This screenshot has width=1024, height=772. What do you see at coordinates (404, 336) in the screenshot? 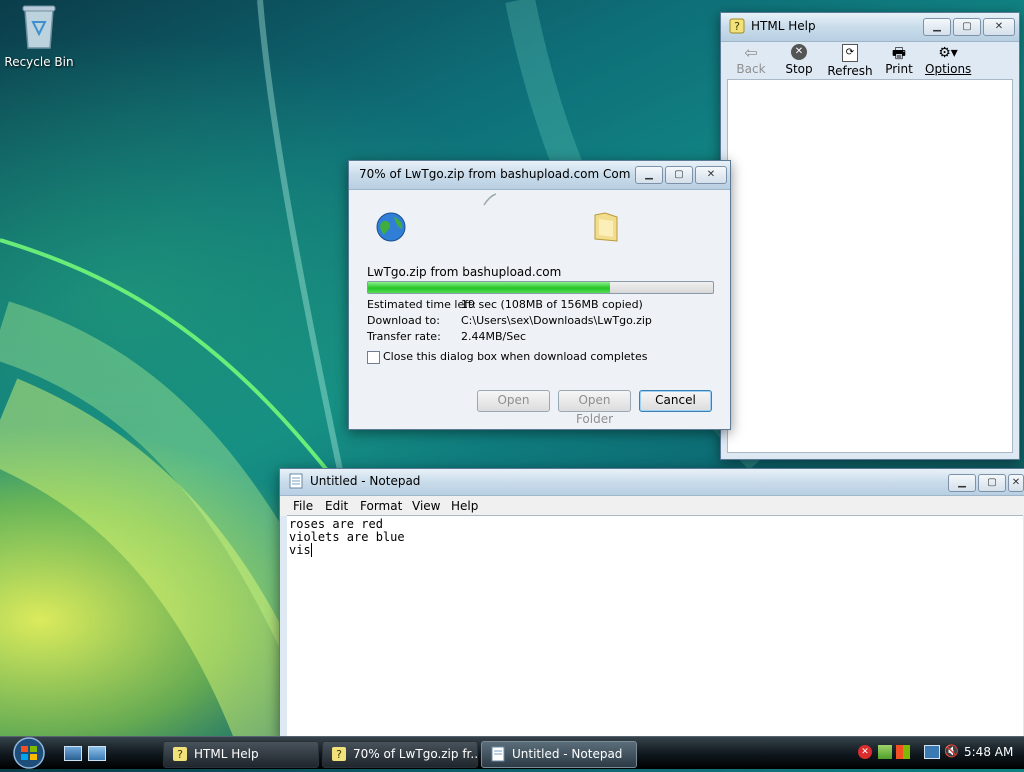
I see `transfer-rate-label: Transfer rate:` at bounding box center [404, 336].